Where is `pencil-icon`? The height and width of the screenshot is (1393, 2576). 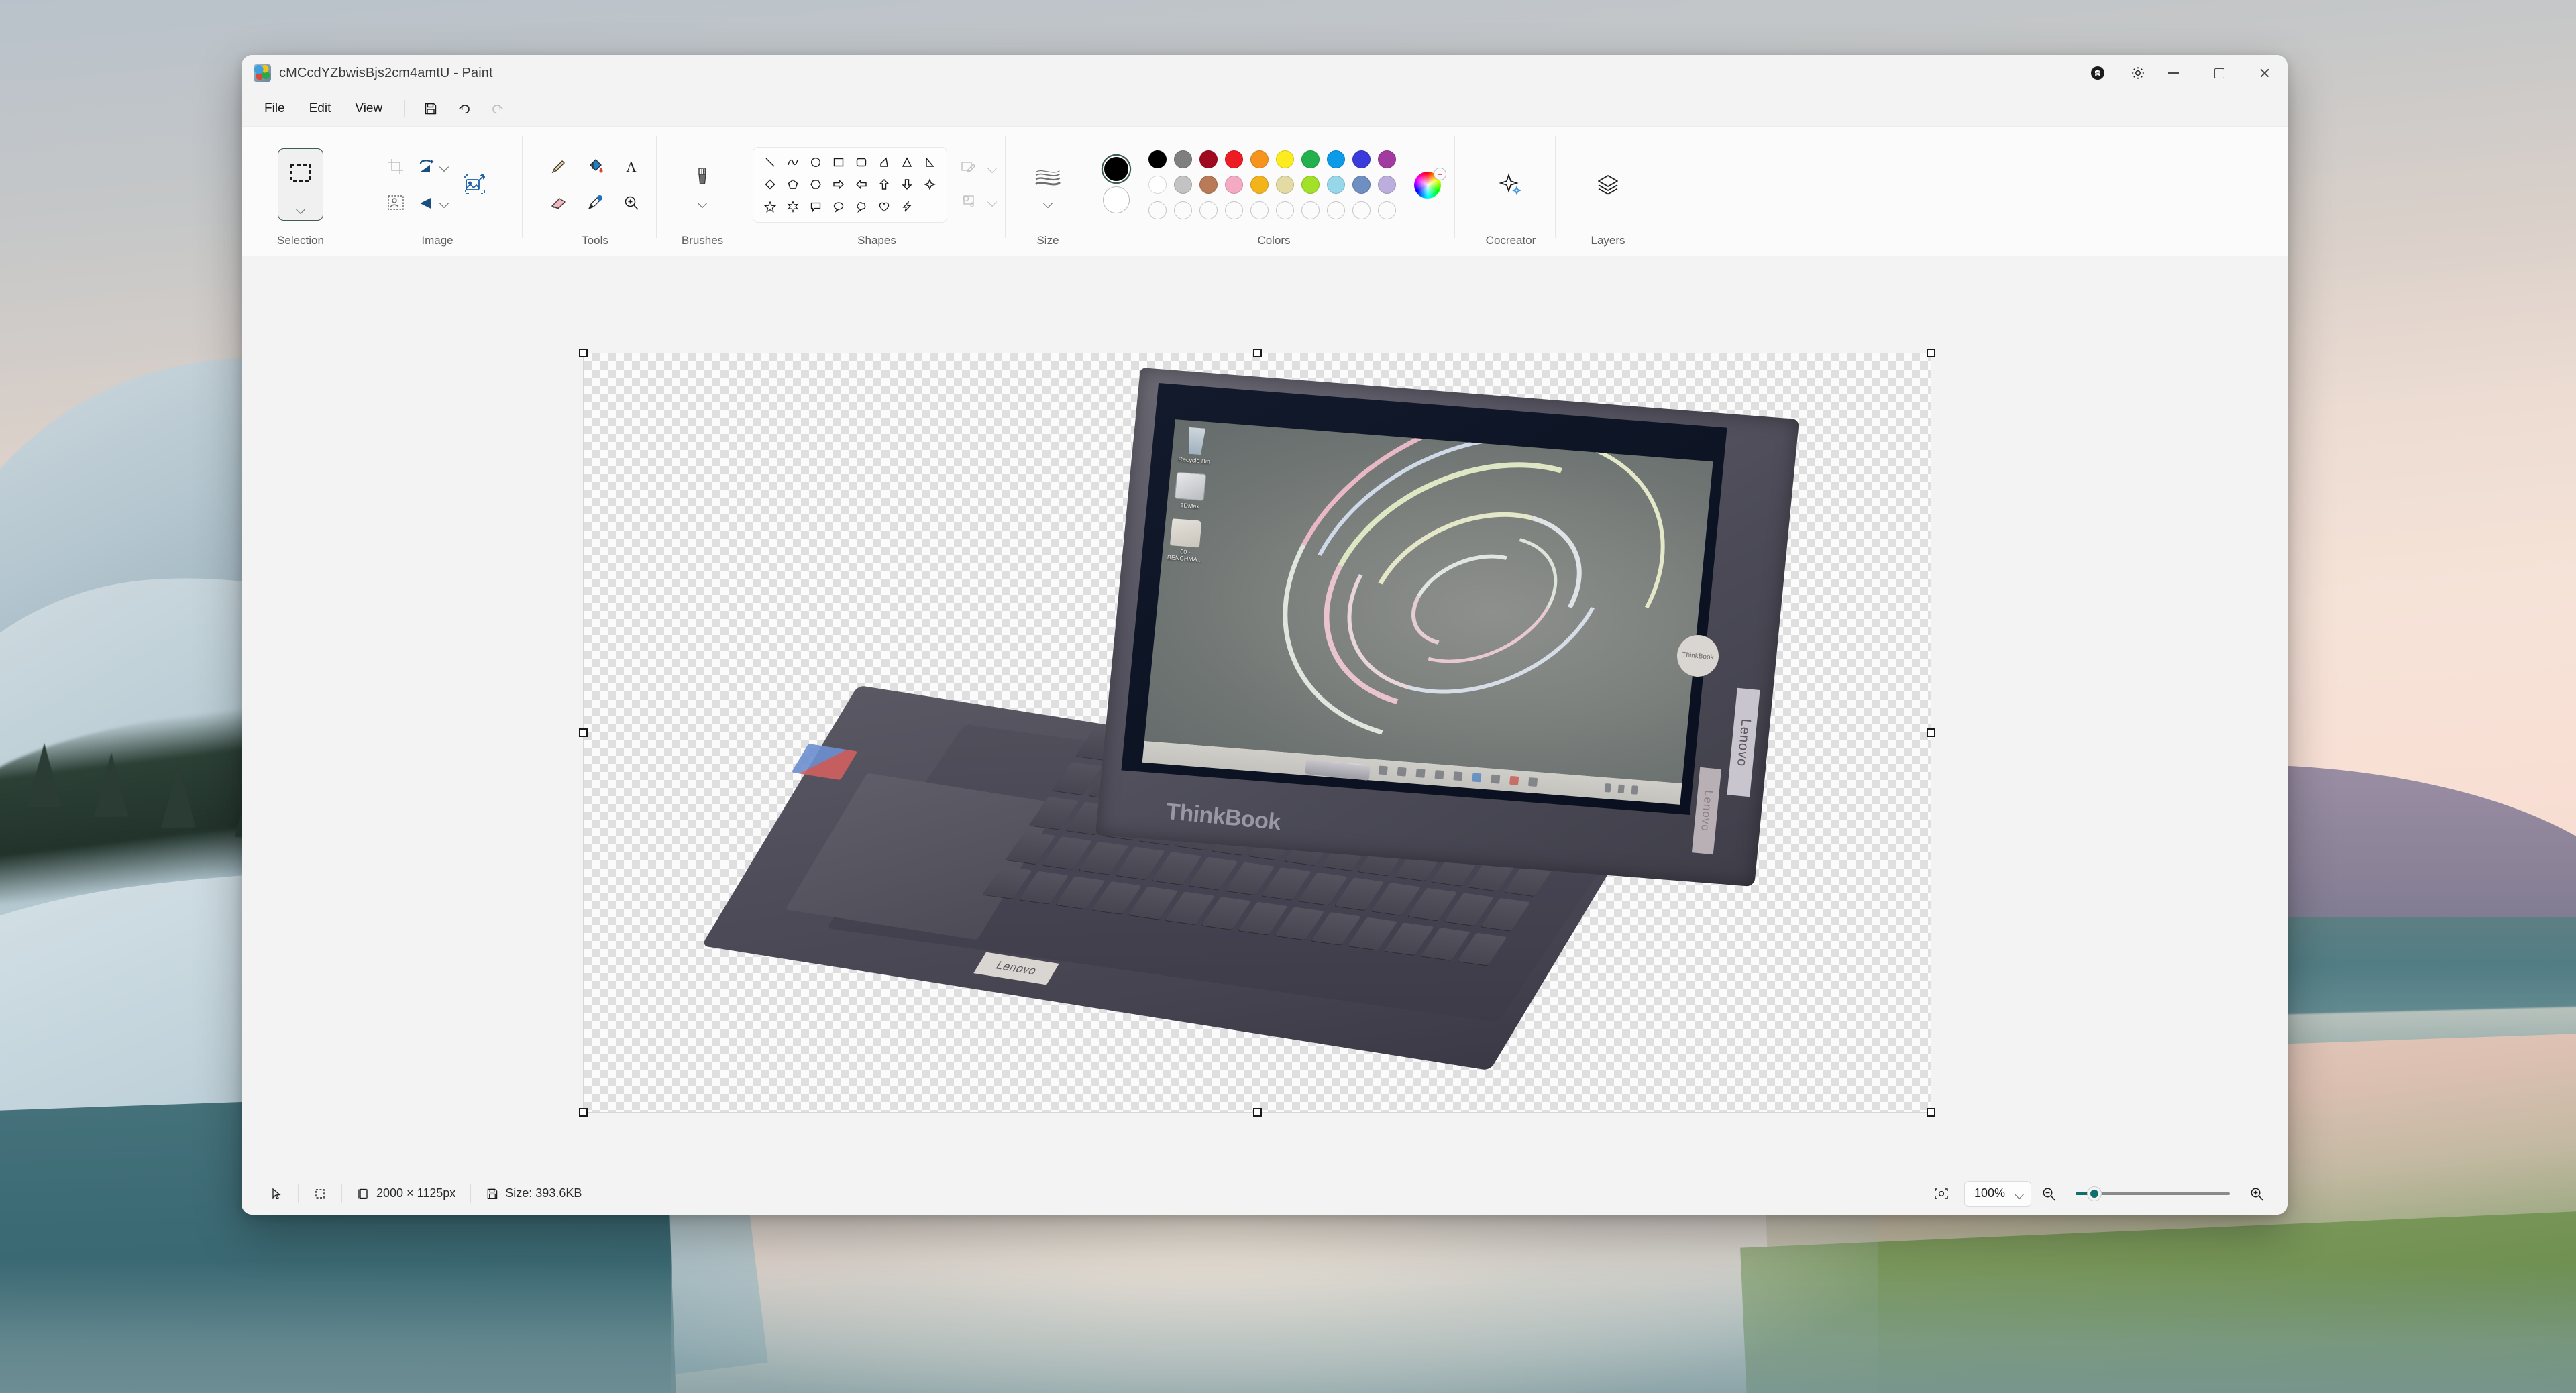 pencil-icon is located at coordinates (559, 166).